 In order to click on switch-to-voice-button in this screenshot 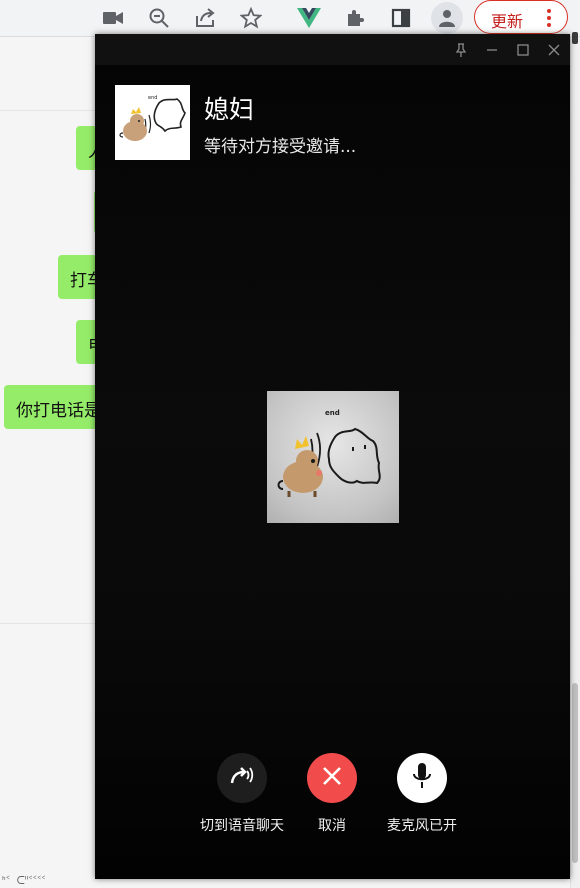, I will do `click(242, 778)`.